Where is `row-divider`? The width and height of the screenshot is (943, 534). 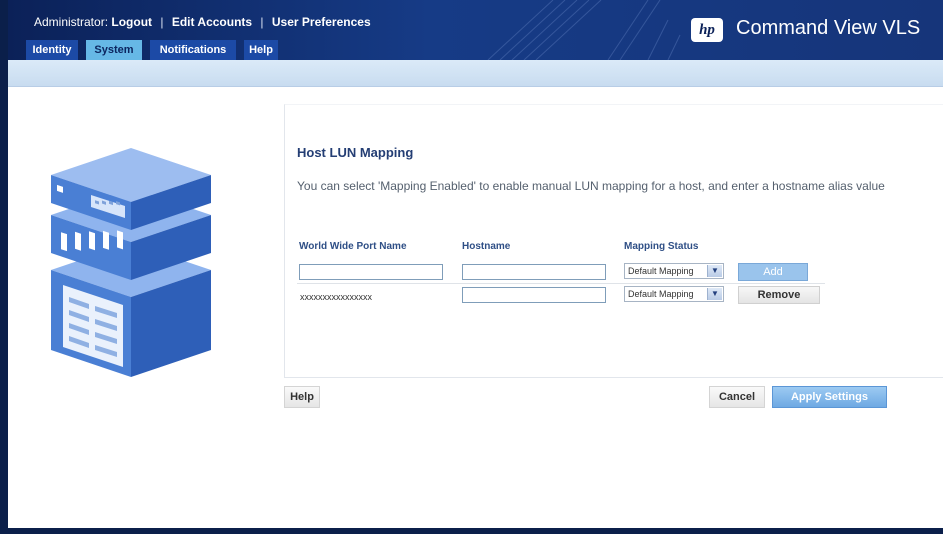 row-divider is located at coordinates (561, 283).